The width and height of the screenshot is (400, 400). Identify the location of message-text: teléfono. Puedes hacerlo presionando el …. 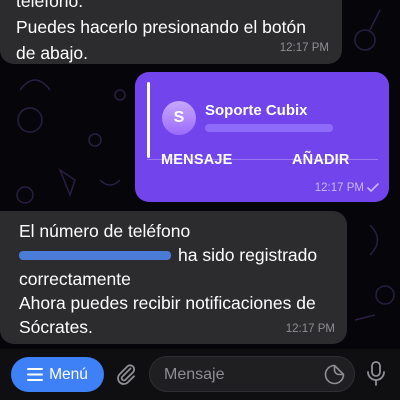
(161, 33).